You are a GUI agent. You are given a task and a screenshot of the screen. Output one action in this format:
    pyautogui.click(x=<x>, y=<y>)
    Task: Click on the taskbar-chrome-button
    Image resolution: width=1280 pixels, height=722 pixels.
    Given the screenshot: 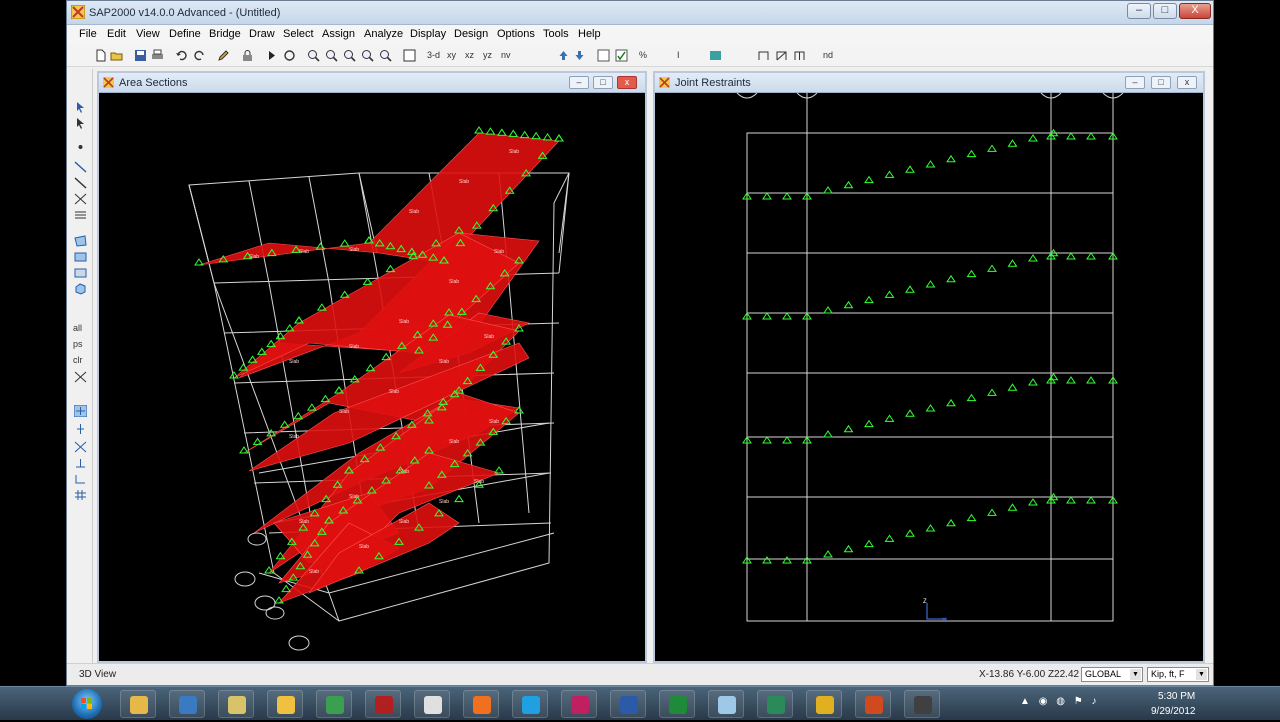 What is the action you would take?
    pyautogui.click(x=432, y=704)
    